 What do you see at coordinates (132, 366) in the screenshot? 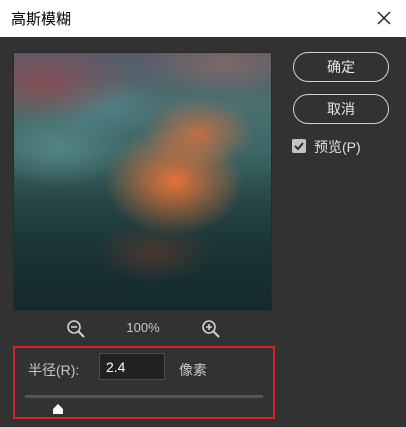
I see `radius-input` at bounding box center [132, 366].